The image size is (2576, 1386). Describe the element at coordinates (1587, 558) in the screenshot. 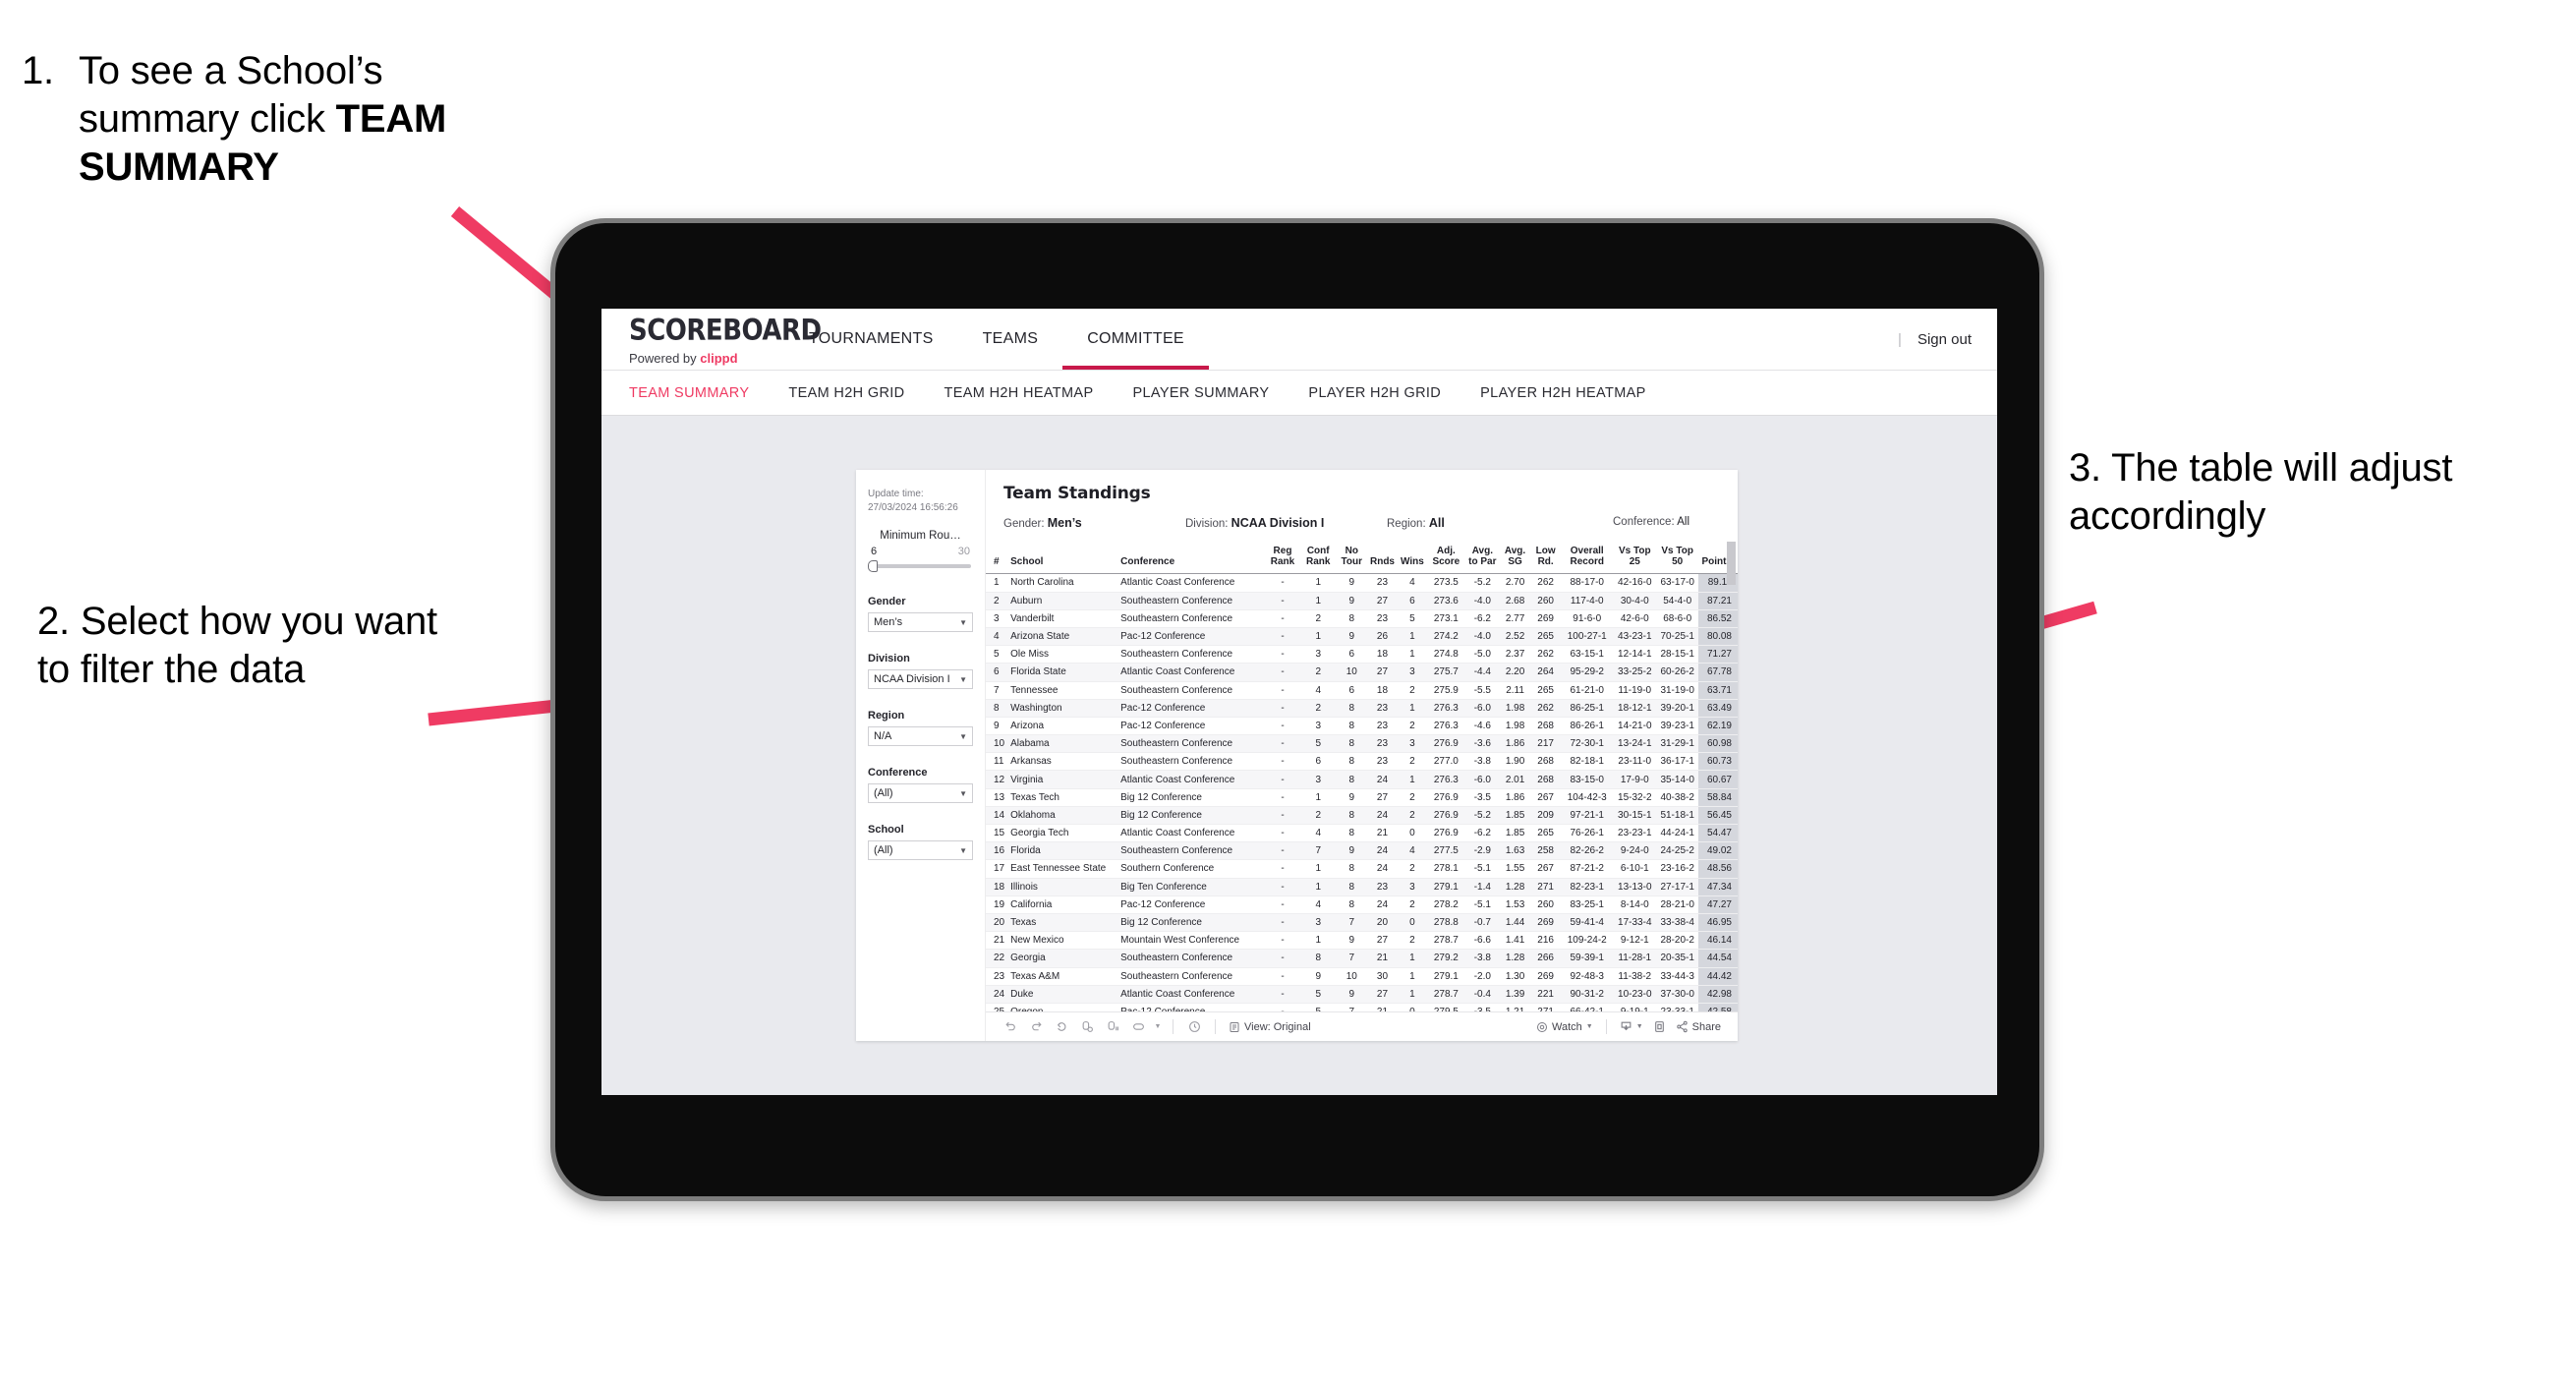

I see `column-header-overall-record: Overall Record` at that location.